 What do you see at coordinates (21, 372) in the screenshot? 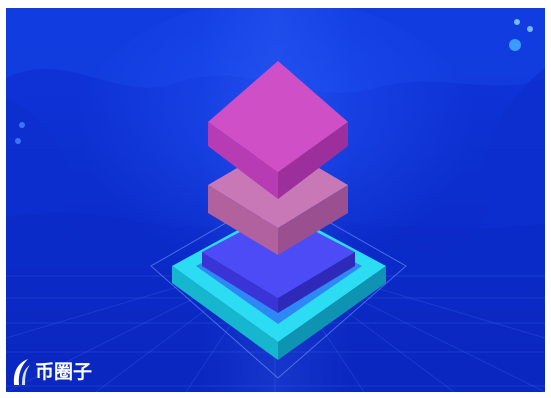
I see `swoosh-logo-icon` at bounding box center [21, 372].